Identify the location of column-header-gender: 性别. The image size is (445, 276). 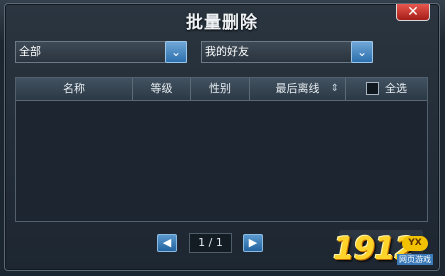
(220, 89).